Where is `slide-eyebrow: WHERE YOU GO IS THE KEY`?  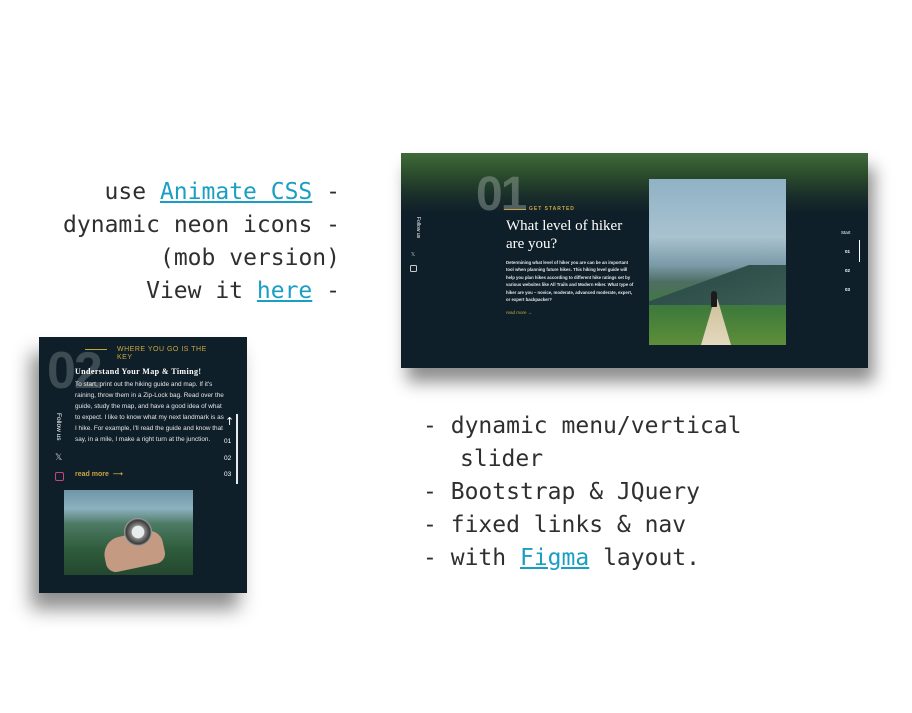
slide-eyebrow: WHERE YOU GO IS THE KEY is located at coordinates (162, 353).